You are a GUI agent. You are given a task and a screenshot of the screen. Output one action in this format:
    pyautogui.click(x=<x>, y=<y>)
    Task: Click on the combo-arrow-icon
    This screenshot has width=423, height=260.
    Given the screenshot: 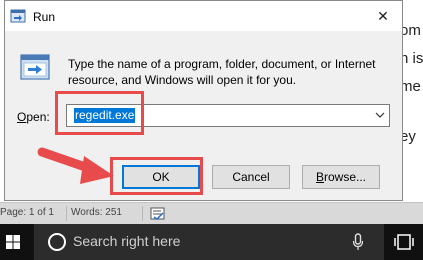 What is the action you would take?
    pyautogui.click(x=380, y=115)
    